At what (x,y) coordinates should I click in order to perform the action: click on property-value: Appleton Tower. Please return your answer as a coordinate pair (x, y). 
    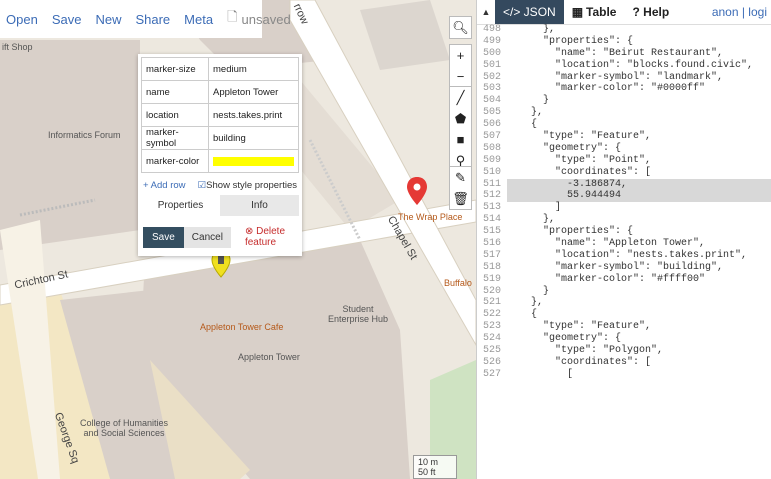
    Looking at the image, I should click on (253, 92).